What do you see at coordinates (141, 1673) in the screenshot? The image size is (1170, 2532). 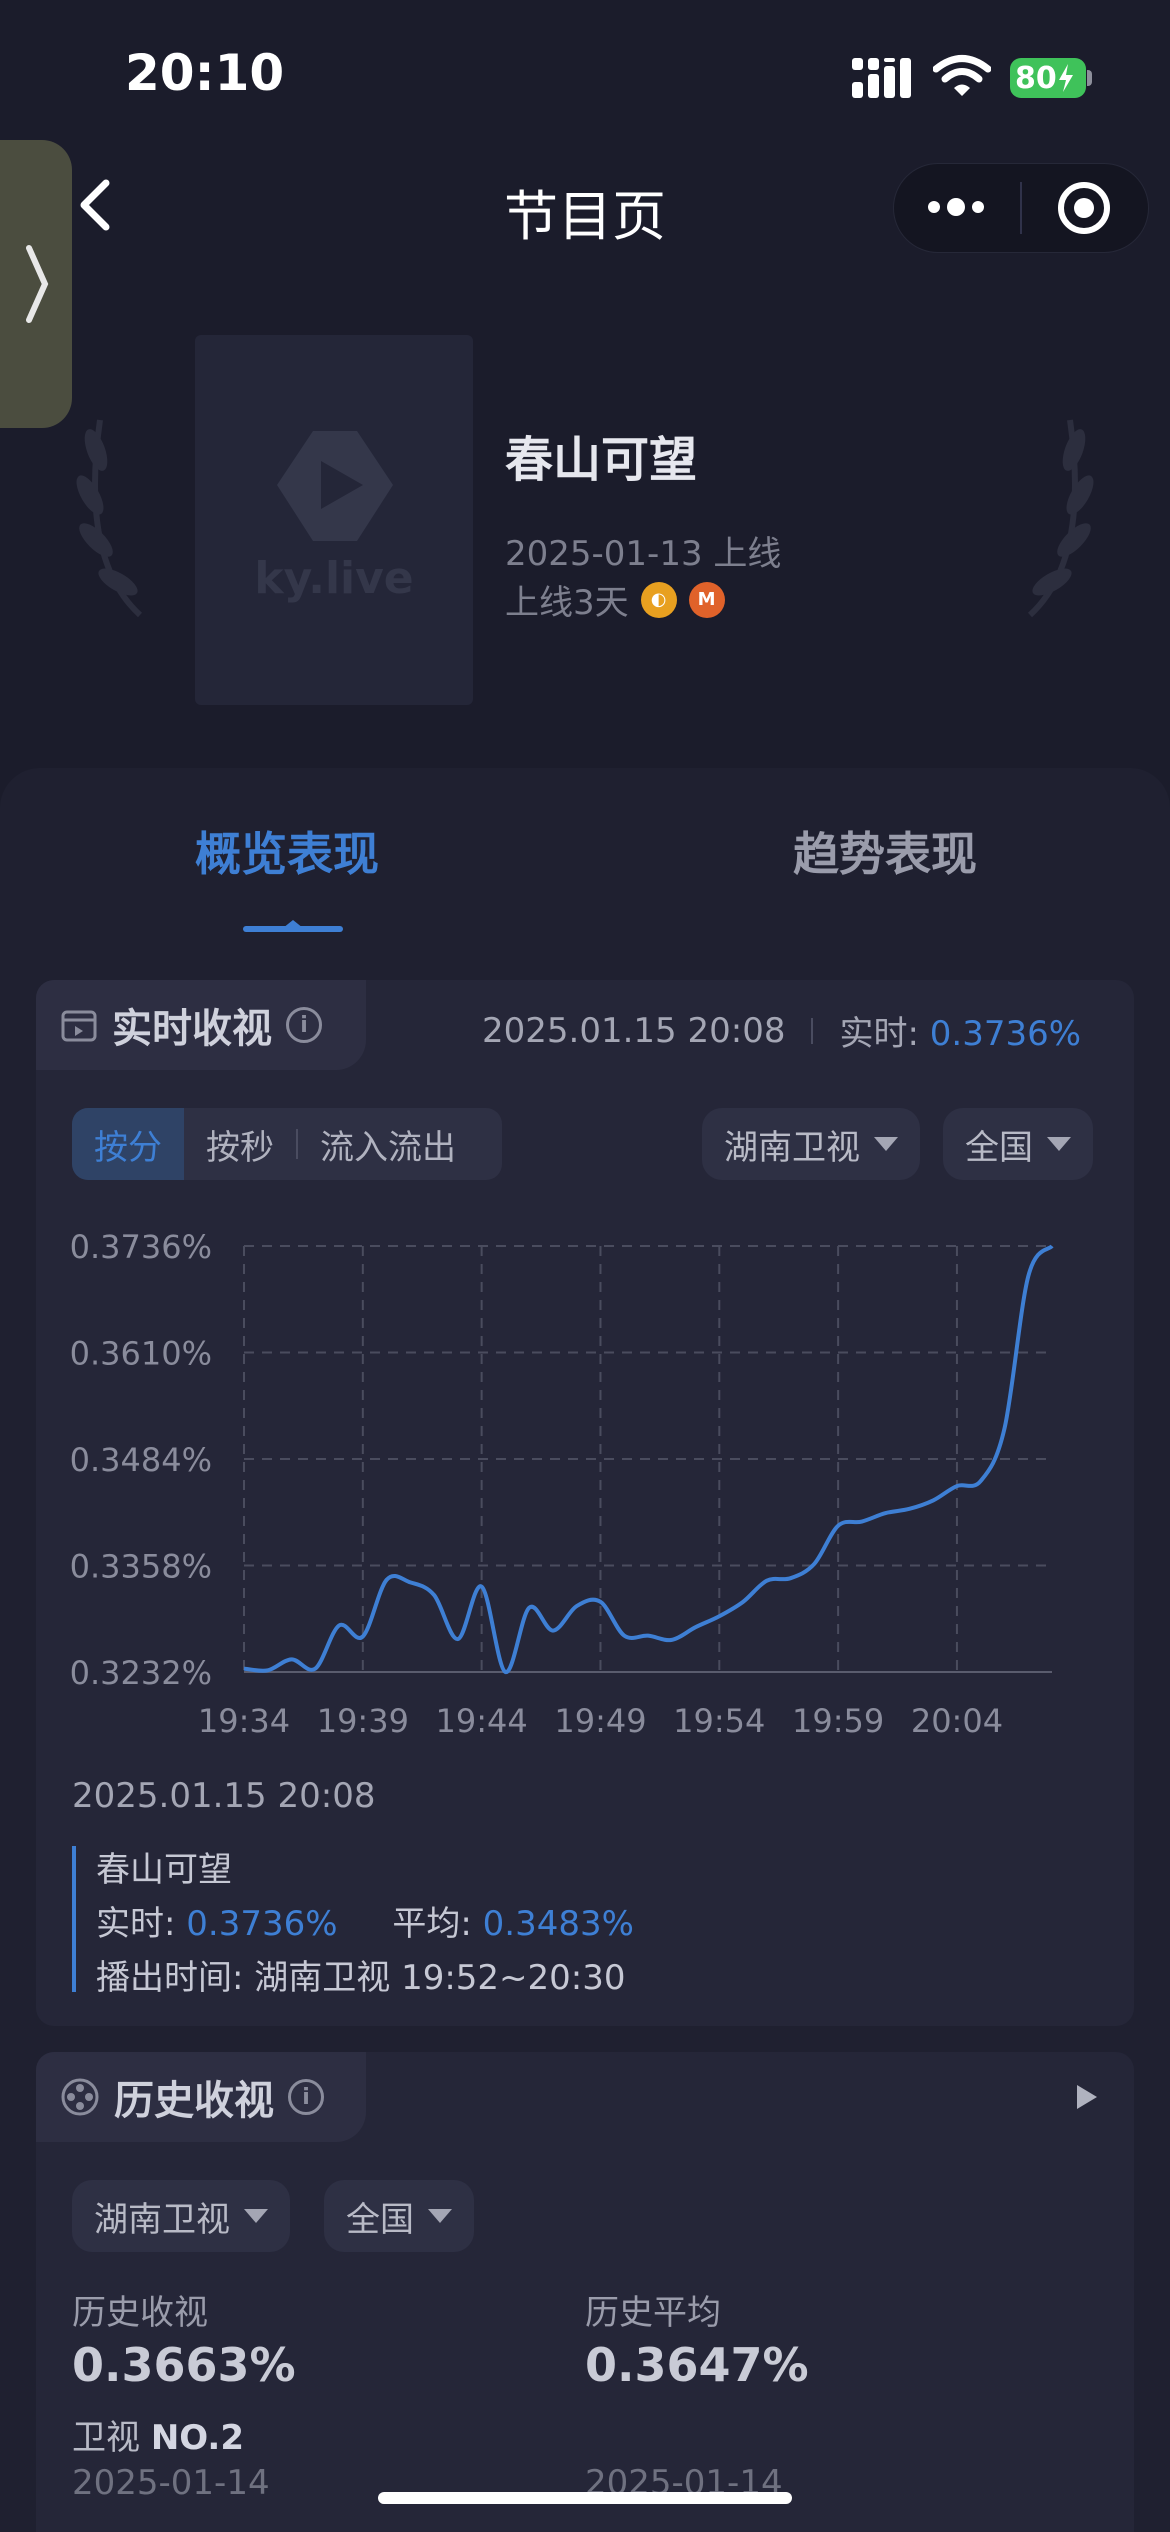 I see `y-tick-label: 0.3232%` at bounding box center [141, 1673].